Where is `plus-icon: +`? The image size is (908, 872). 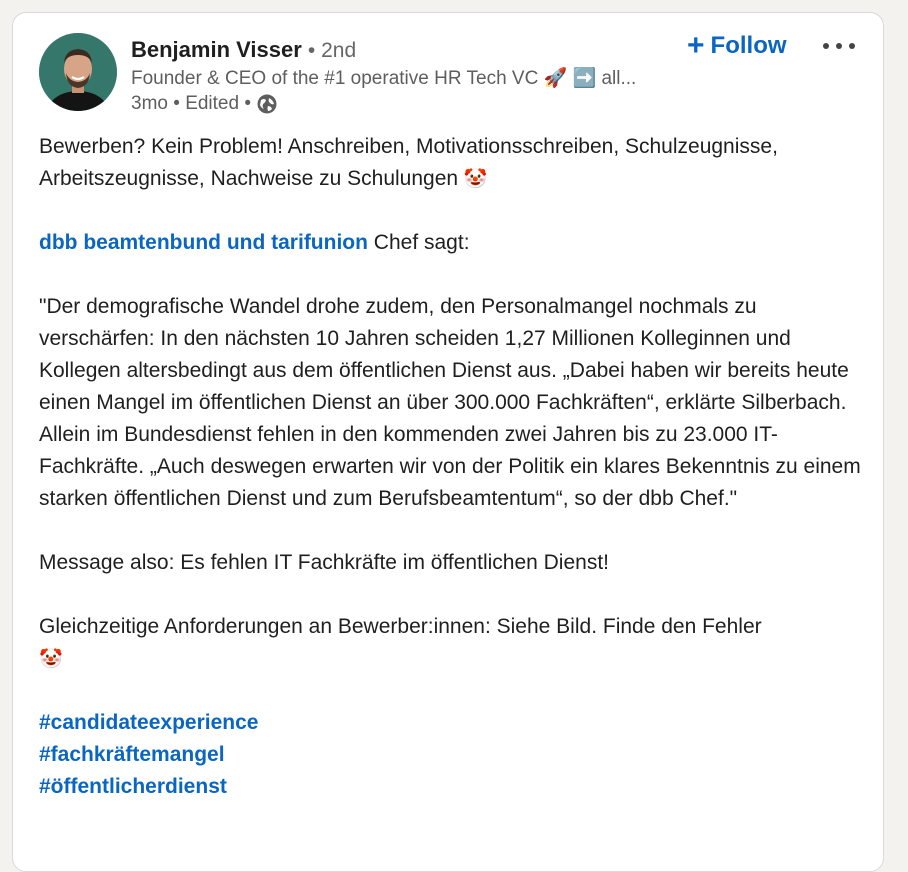
plus-icon: + is located at coordinates (696, 45).